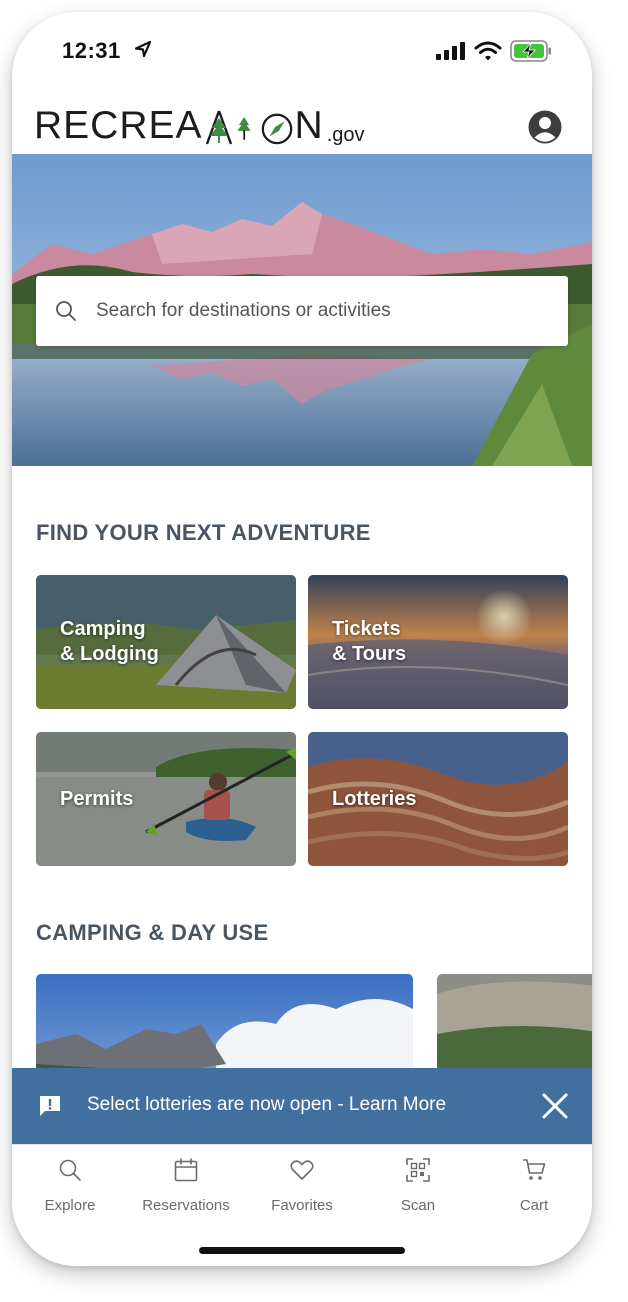 The width and height of the screenshot is (628, 1302). Describe the element at coordinates (91, 50) in the screenshot. I see `status-time: 12:31` at that location.